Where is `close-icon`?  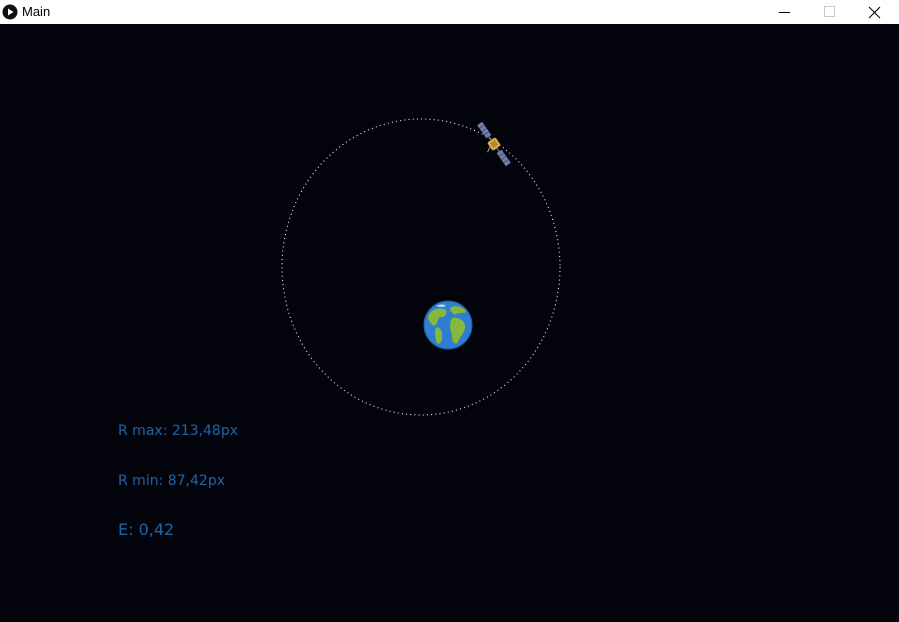
close-icon is located at coordinates (874, 12).